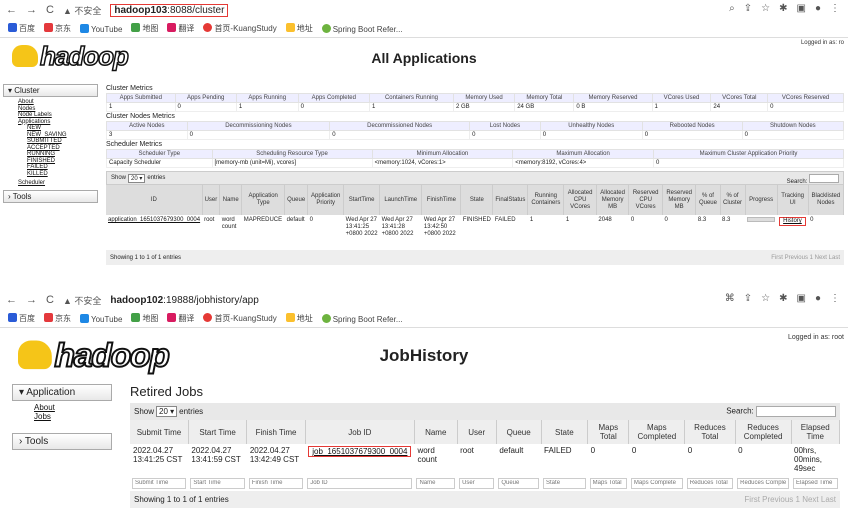 This screenshot has width=848, height=531. I want to click on history-link: History, so click(792, 221).